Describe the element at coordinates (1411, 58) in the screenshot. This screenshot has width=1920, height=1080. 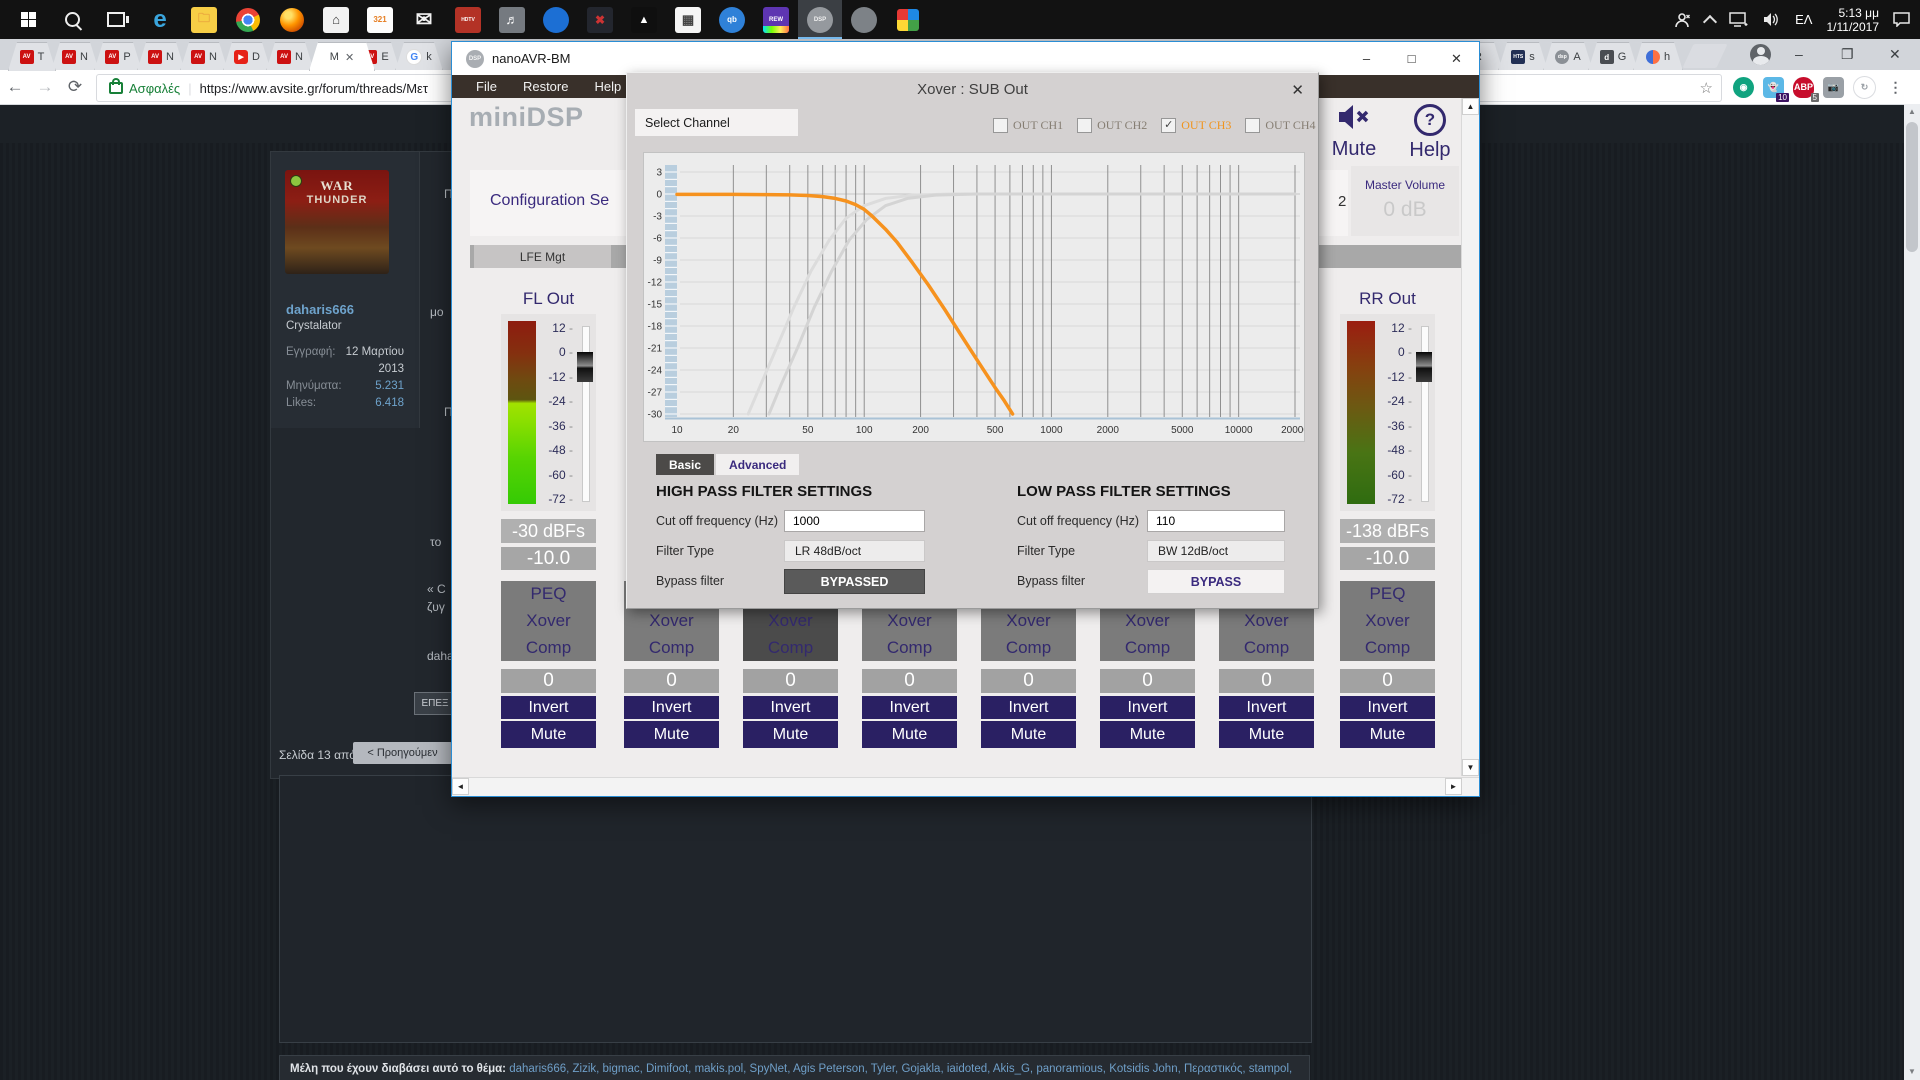
I see `app-maximize-button: □` at that location.